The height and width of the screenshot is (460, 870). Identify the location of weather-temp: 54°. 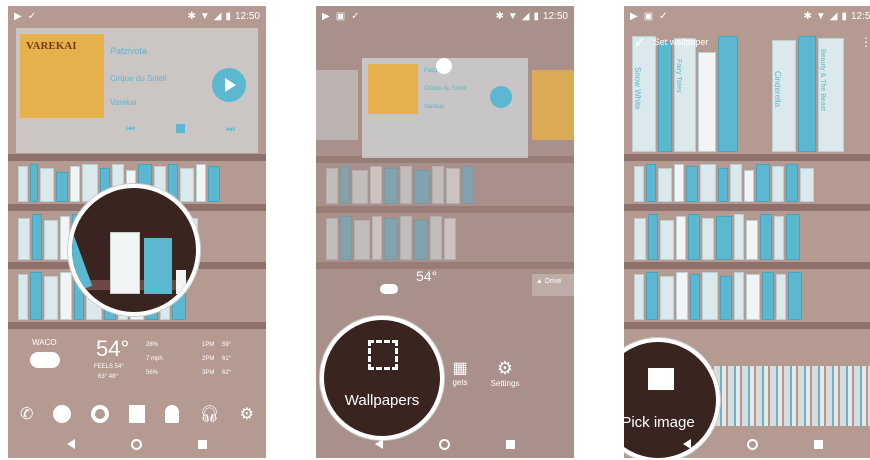
(113, 348).